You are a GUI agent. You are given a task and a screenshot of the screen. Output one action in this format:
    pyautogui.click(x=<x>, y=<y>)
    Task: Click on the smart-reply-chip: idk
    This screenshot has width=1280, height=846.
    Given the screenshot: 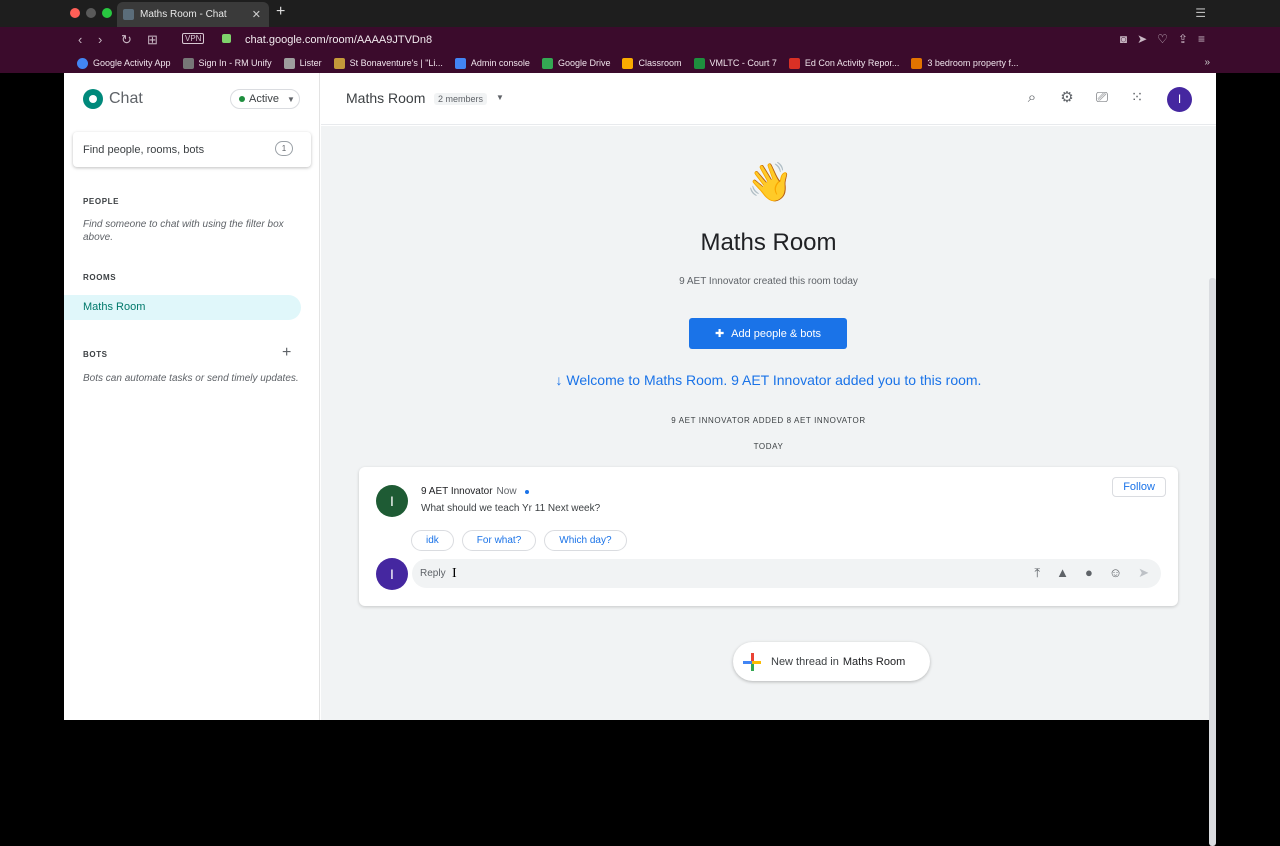 What is the action you would take?
    pyautogui.click(x=432, y=540)
    